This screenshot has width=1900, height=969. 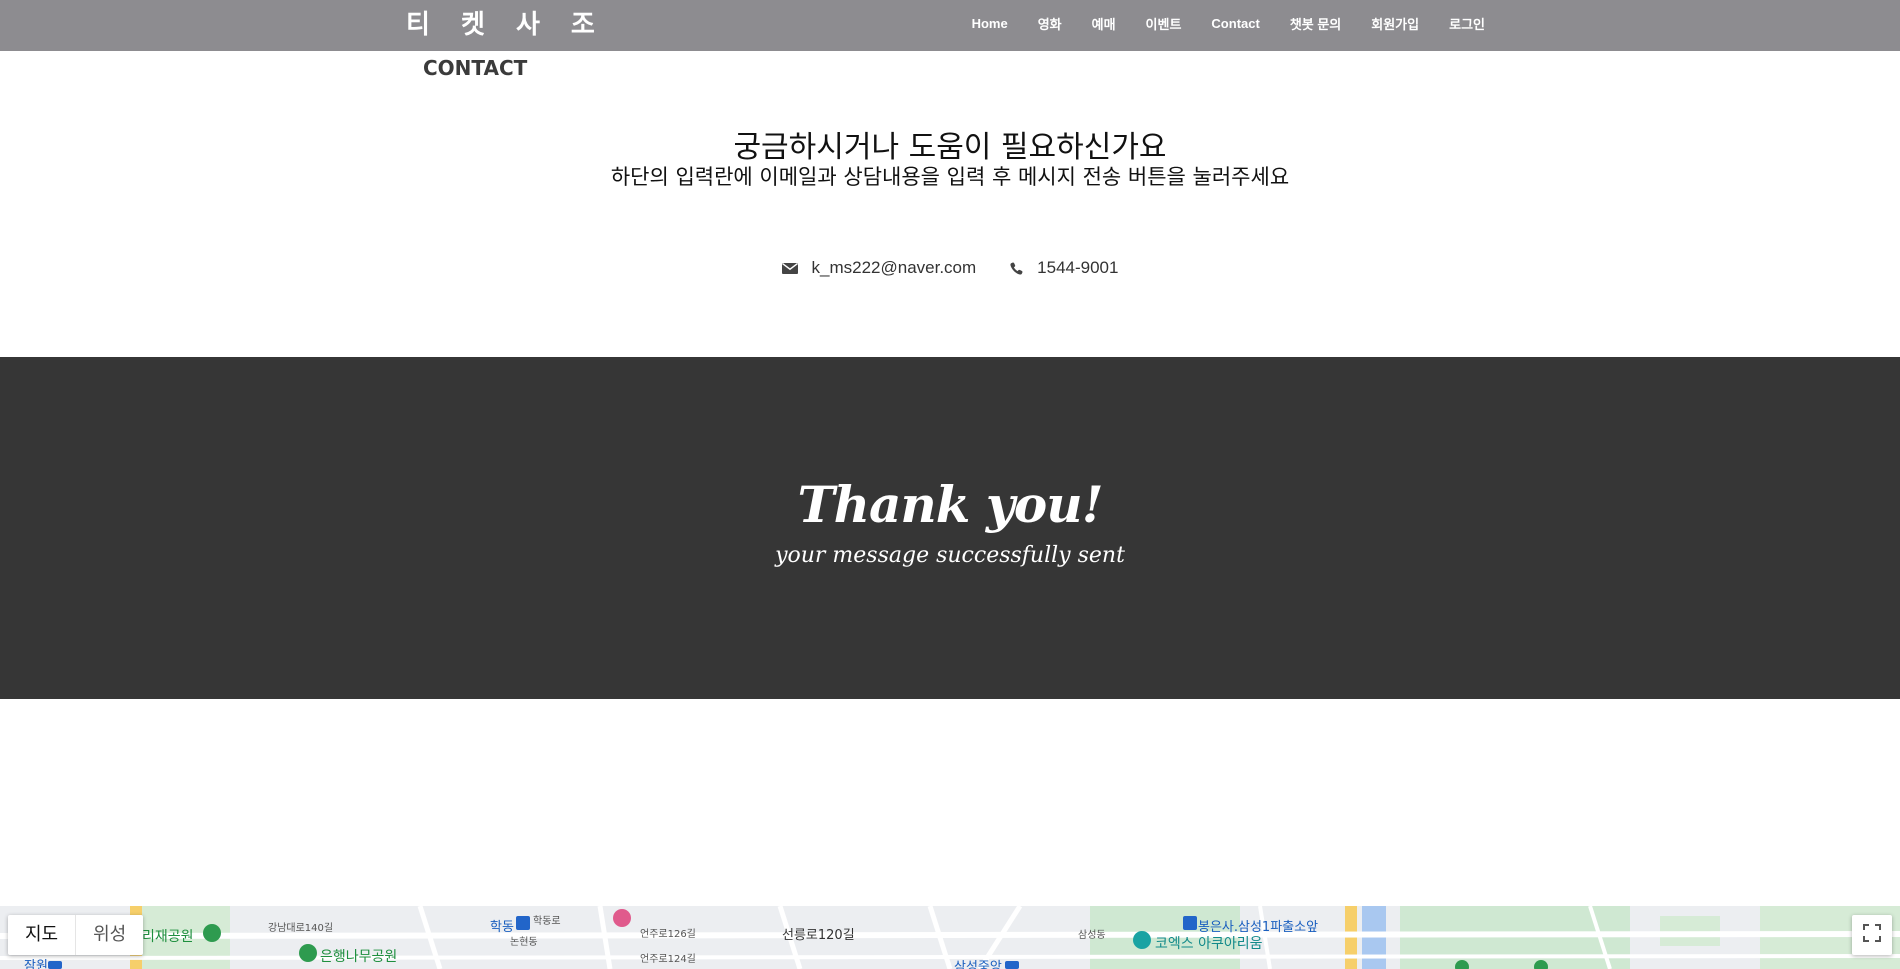 What do you see at coordinates (818, 935) in the screenshot?
I see `map-label-road: 선릉로120길` at bounding box center [818, 935].